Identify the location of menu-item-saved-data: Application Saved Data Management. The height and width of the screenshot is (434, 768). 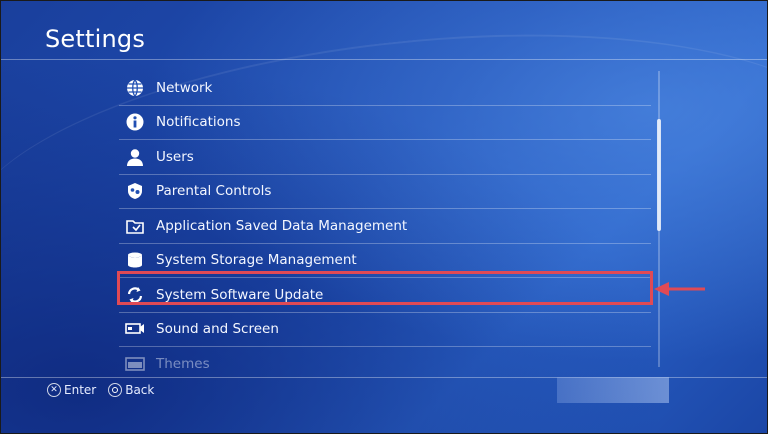
(385, 226).